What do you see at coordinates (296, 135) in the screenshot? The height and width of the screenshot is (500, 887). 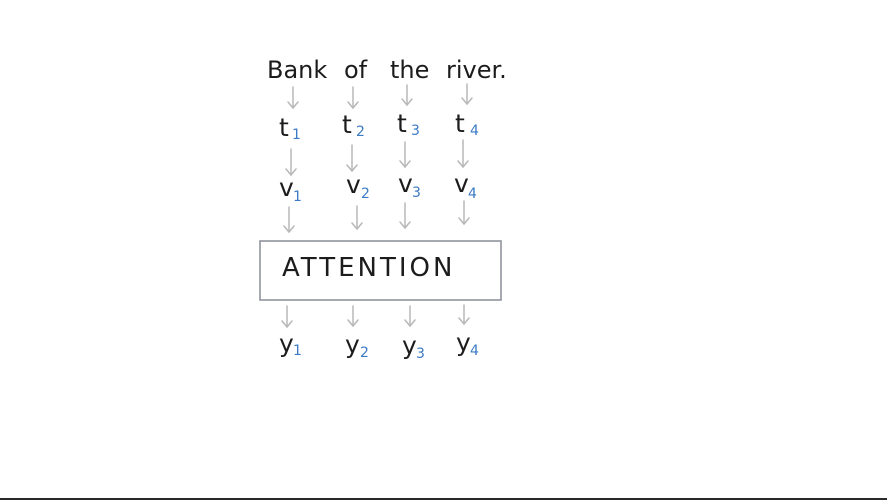 I see `token-t1-sub: 1` at bounding box center [296, 135].